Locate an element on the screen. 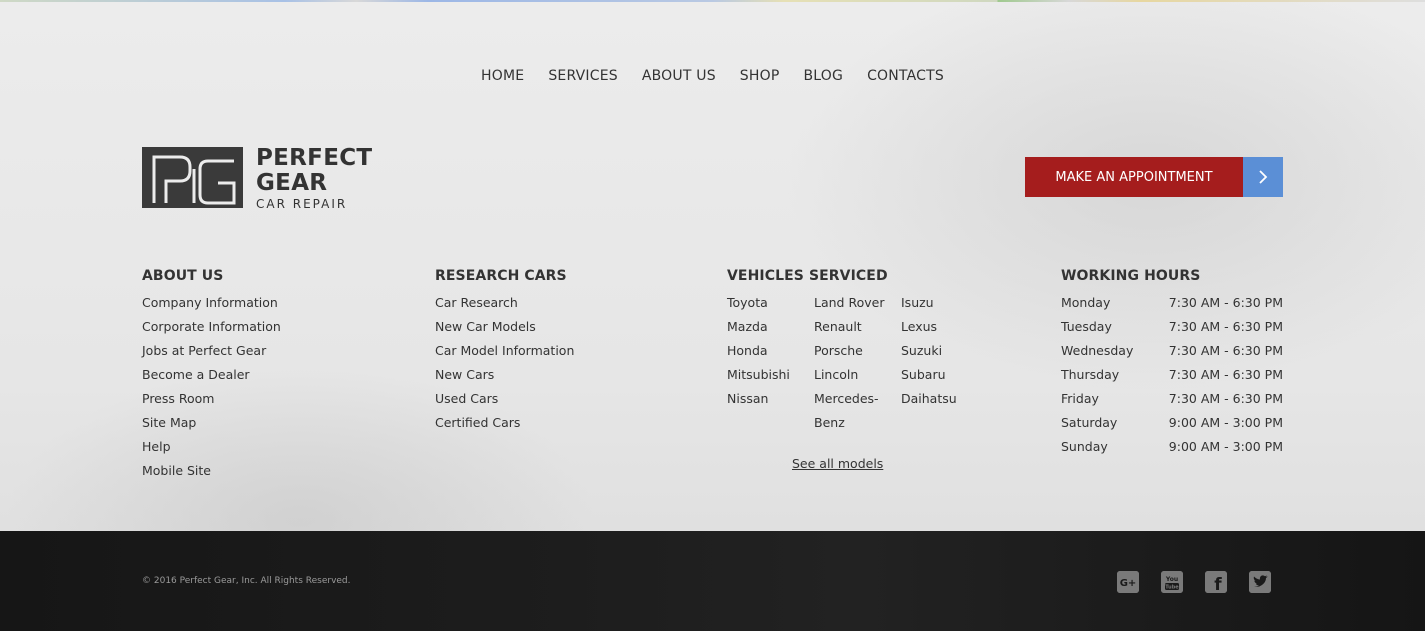 The height and width of the screenshot is (631, 1425). about-link-company-info: Company Information is located at coordinates (211, 303).